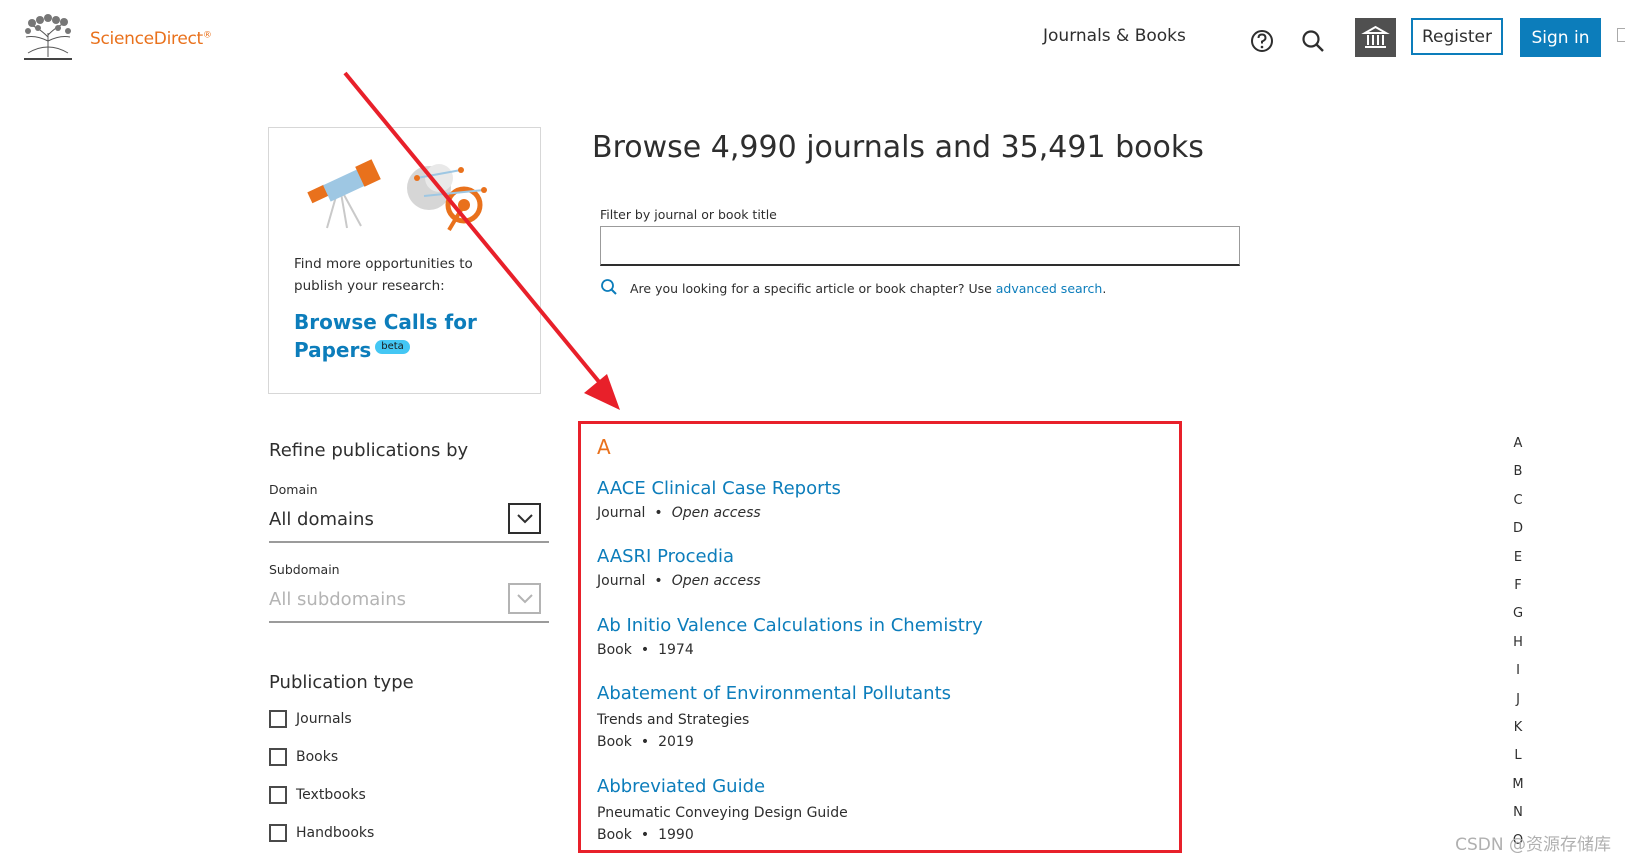  Describe the element at coordinates (1518, 450) in the screenshot. I see `index-letter-a: A` at that location.